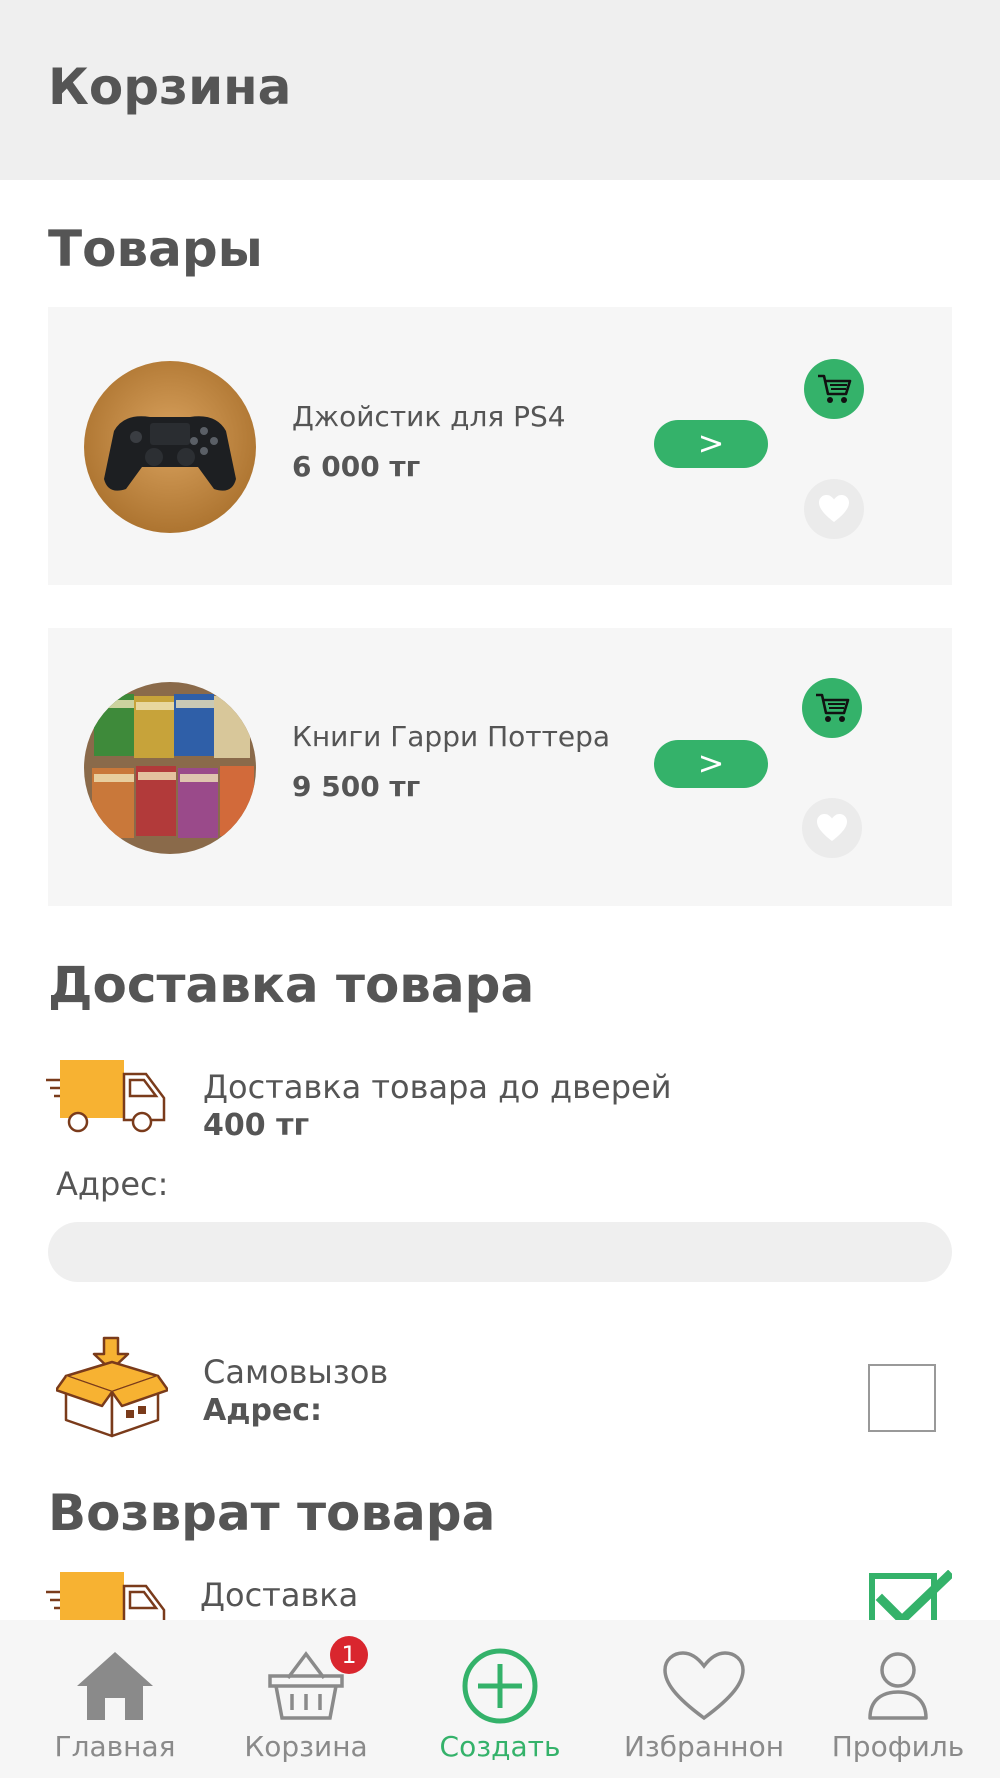  Describe the element at coordinates (112, 1390) in the screenshot. I see `pickup-box-icon` at that location.